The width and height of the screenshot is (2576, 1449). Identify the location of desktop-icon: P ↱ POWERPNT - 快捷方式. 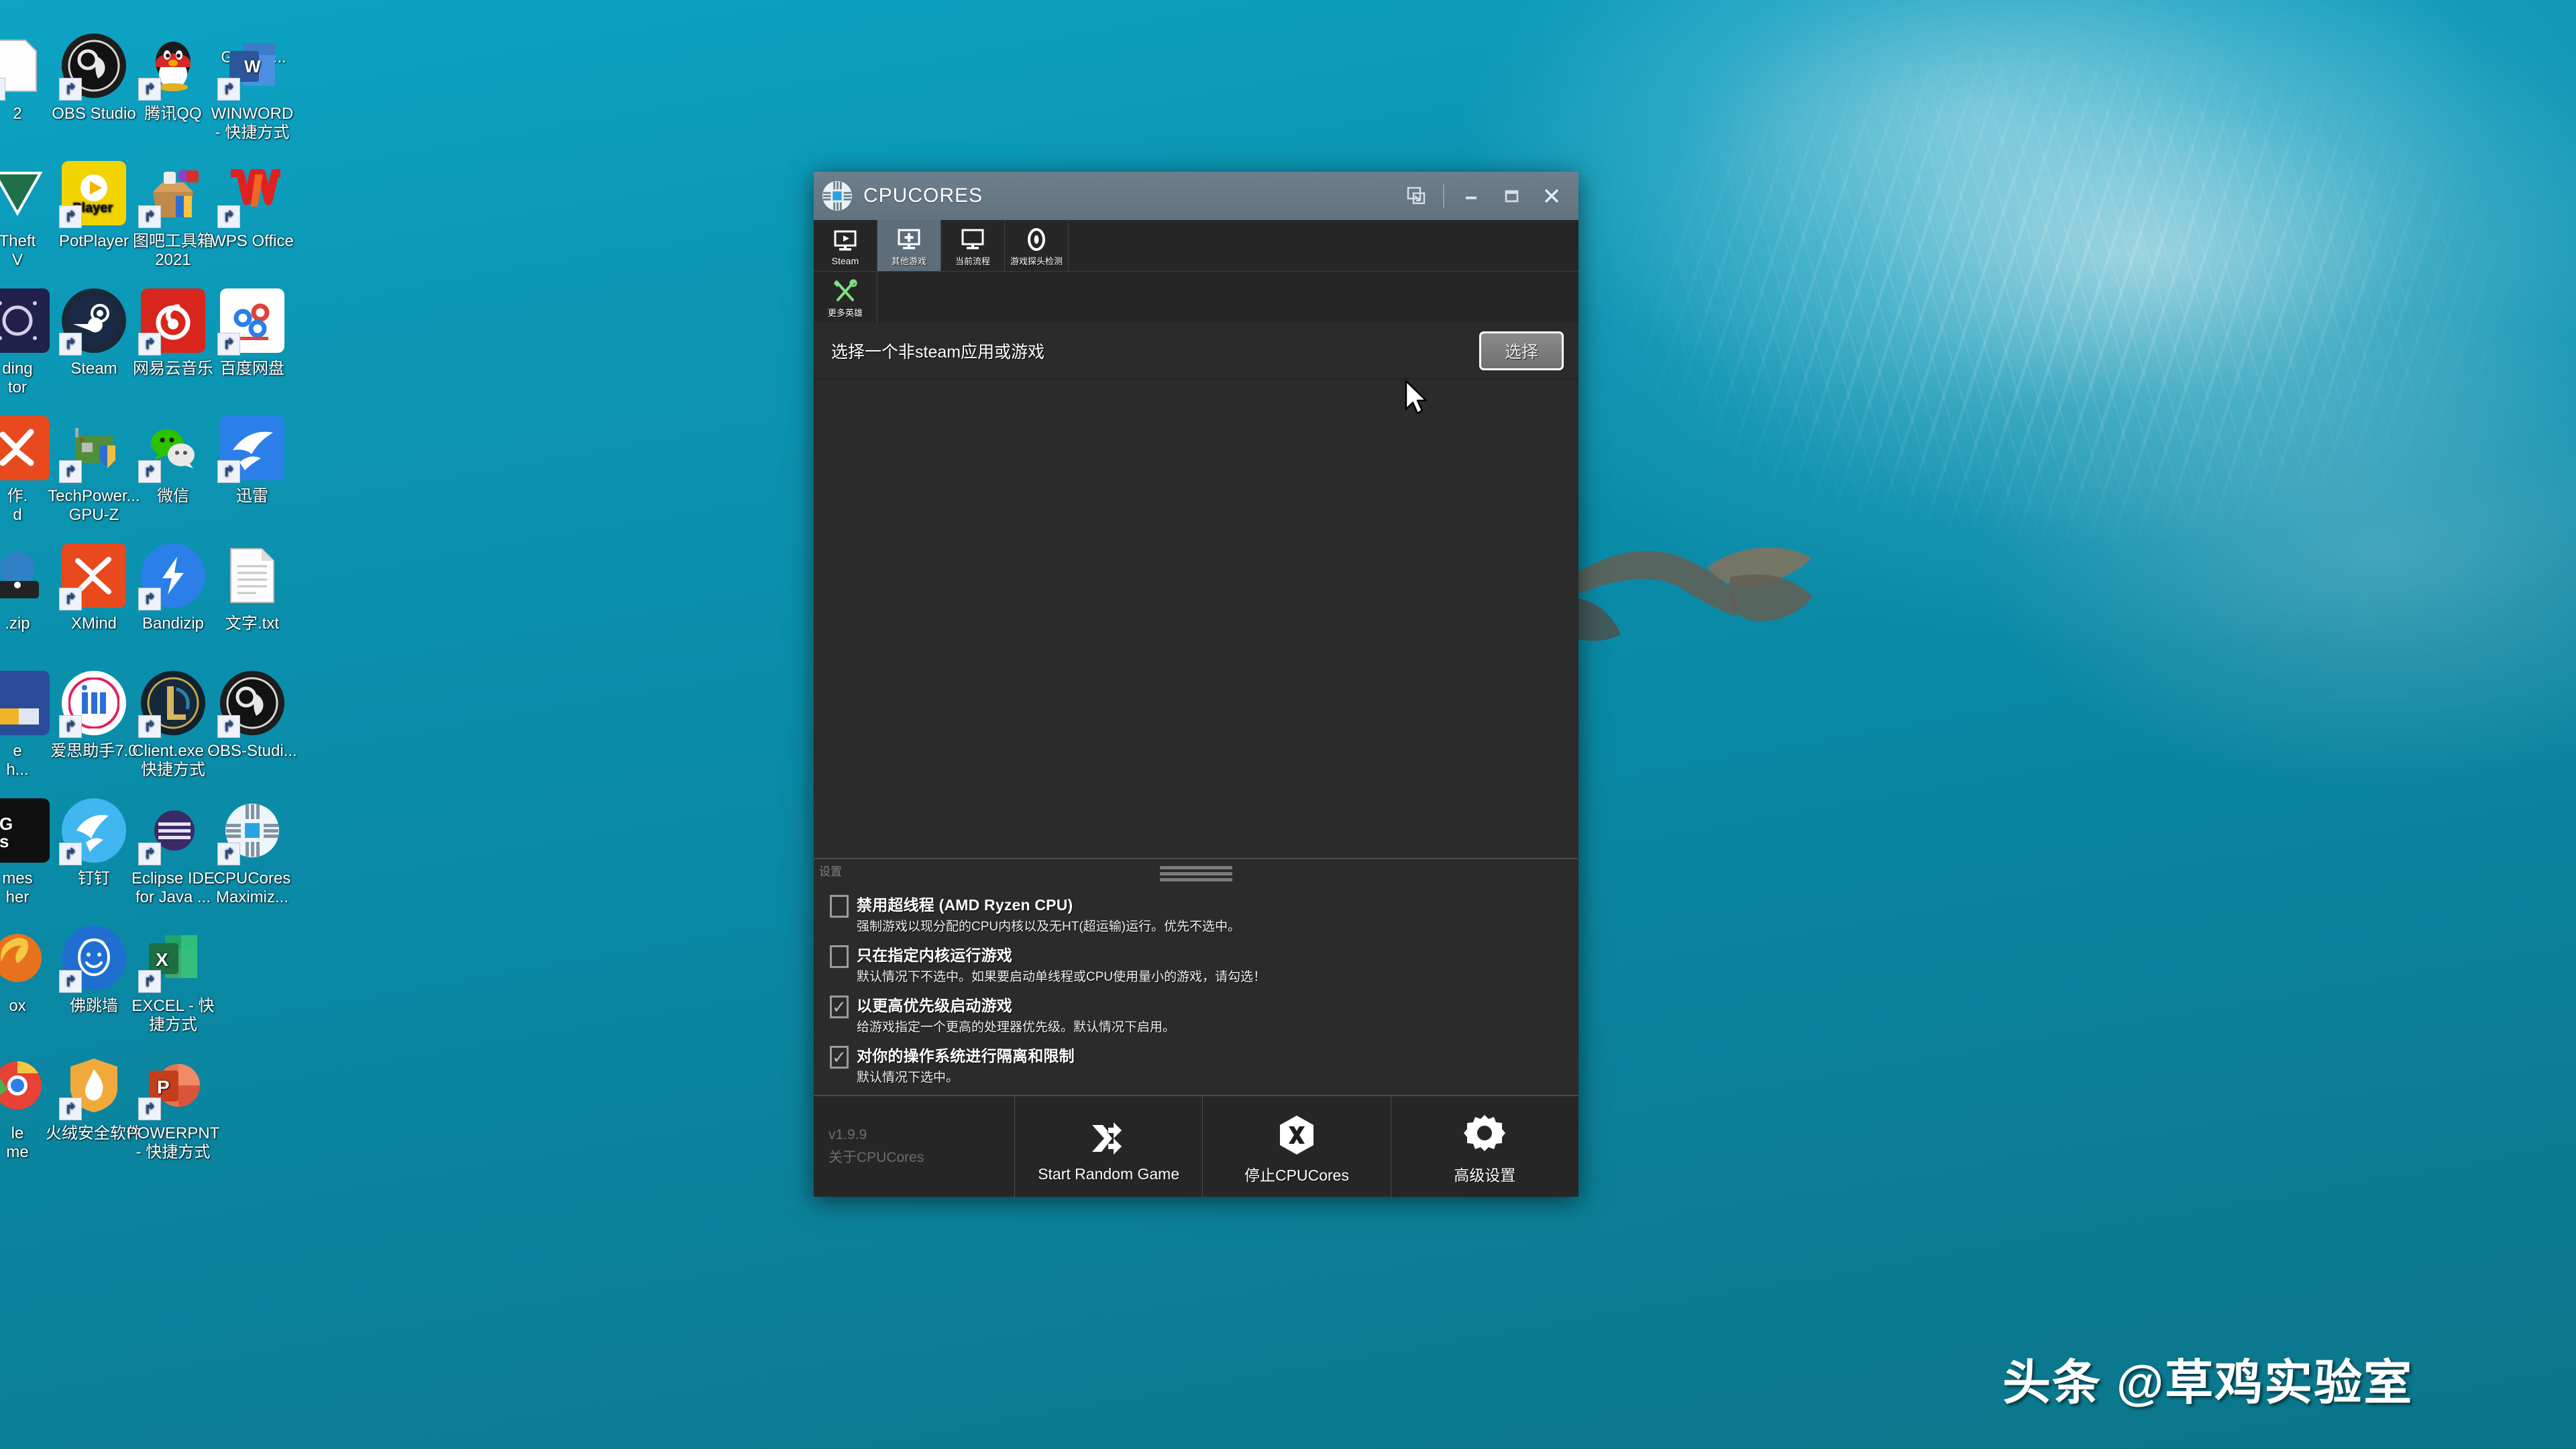
(173, 1108).